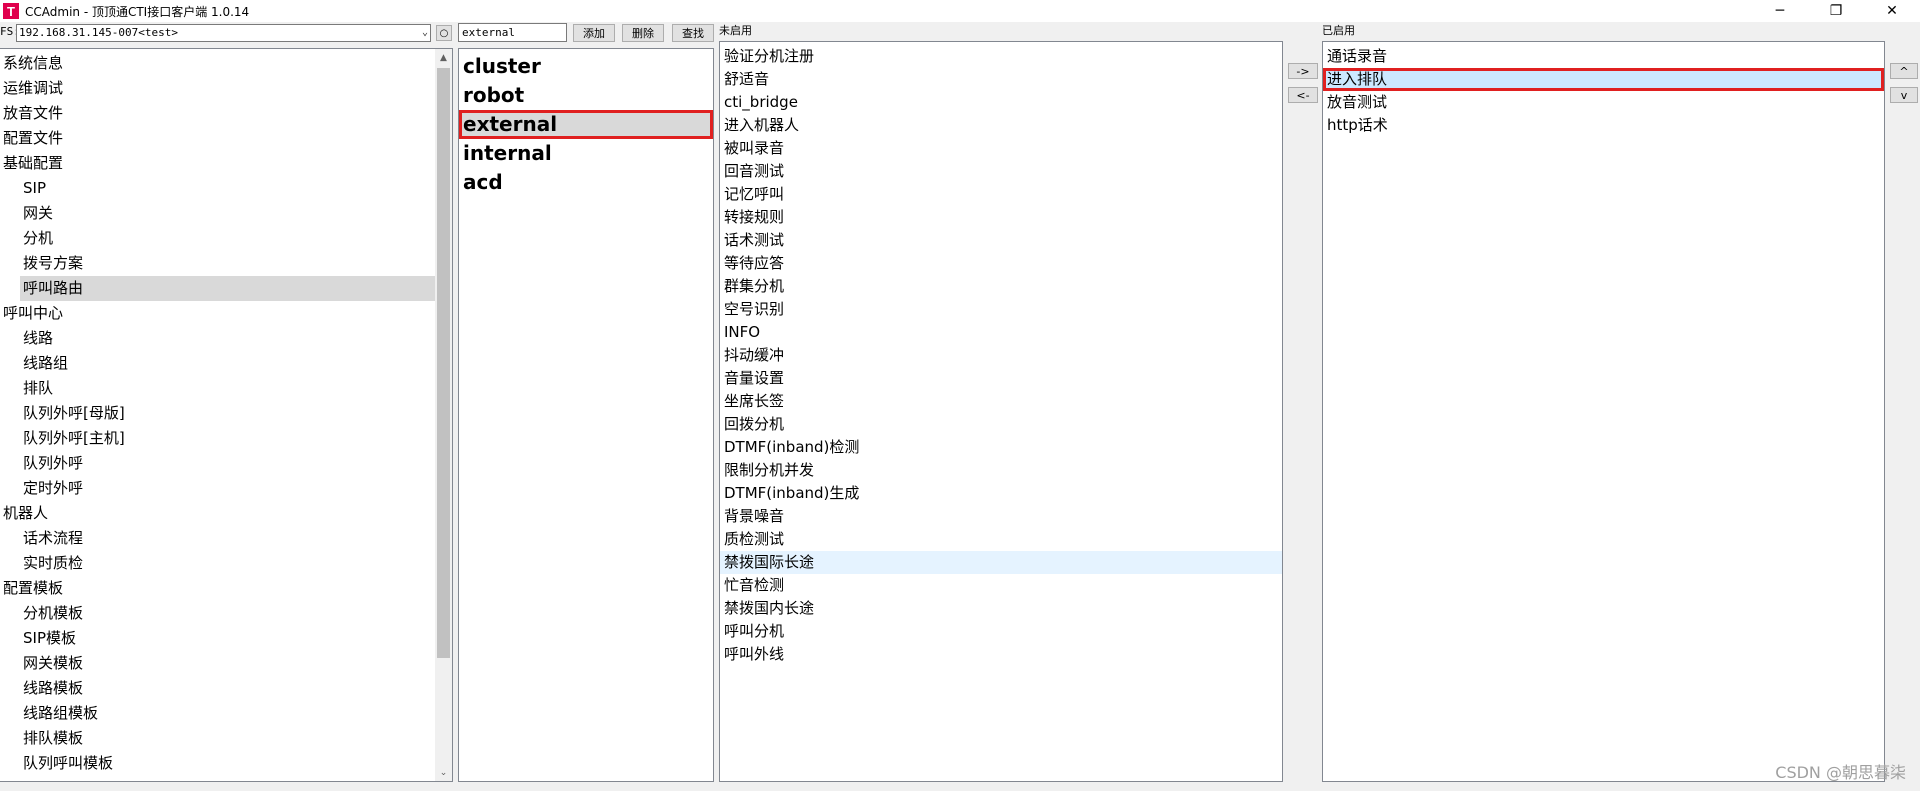 This screenshot has height=791, width=1920. I want to click on window-controls: ─ ❐ ✕, so click(1836, 11).